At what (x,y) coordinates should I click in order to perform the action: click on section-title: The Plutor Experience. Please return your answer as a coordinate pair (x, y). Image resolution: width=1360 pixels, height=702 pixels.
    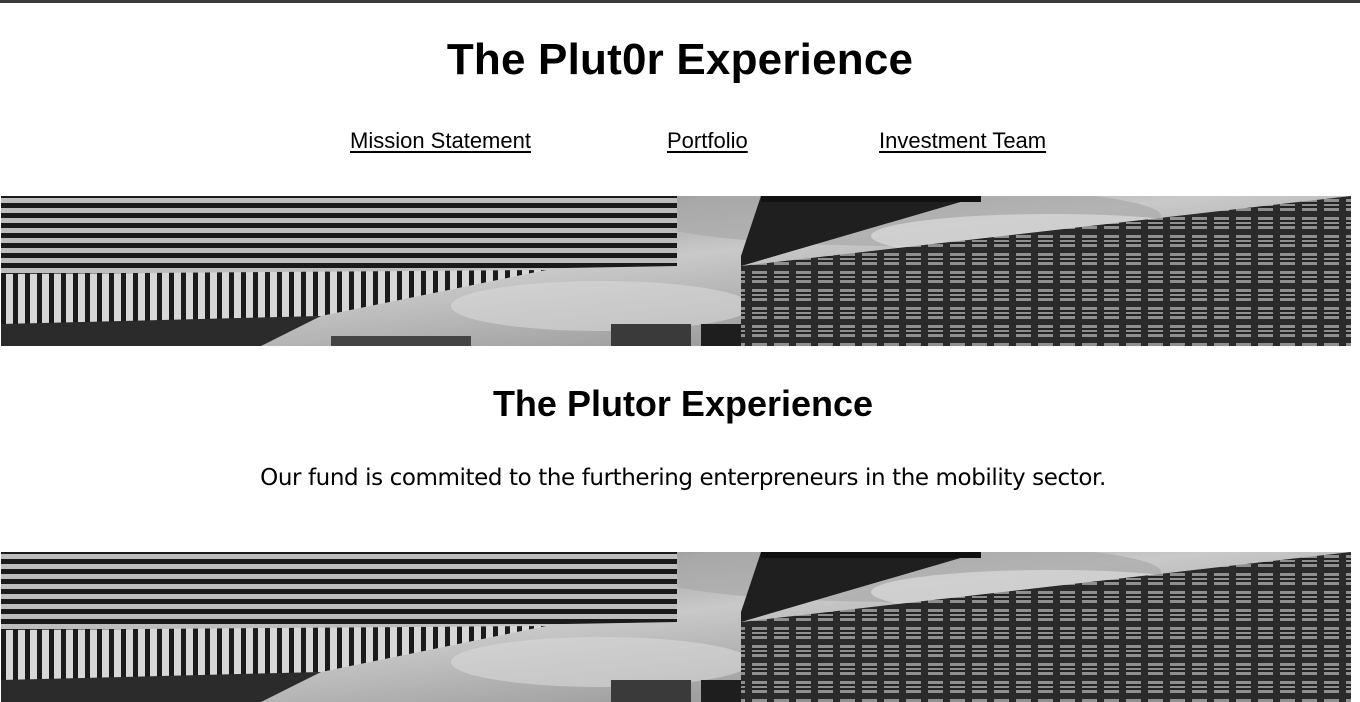
    Looking at the image, I should click on (683, 403).